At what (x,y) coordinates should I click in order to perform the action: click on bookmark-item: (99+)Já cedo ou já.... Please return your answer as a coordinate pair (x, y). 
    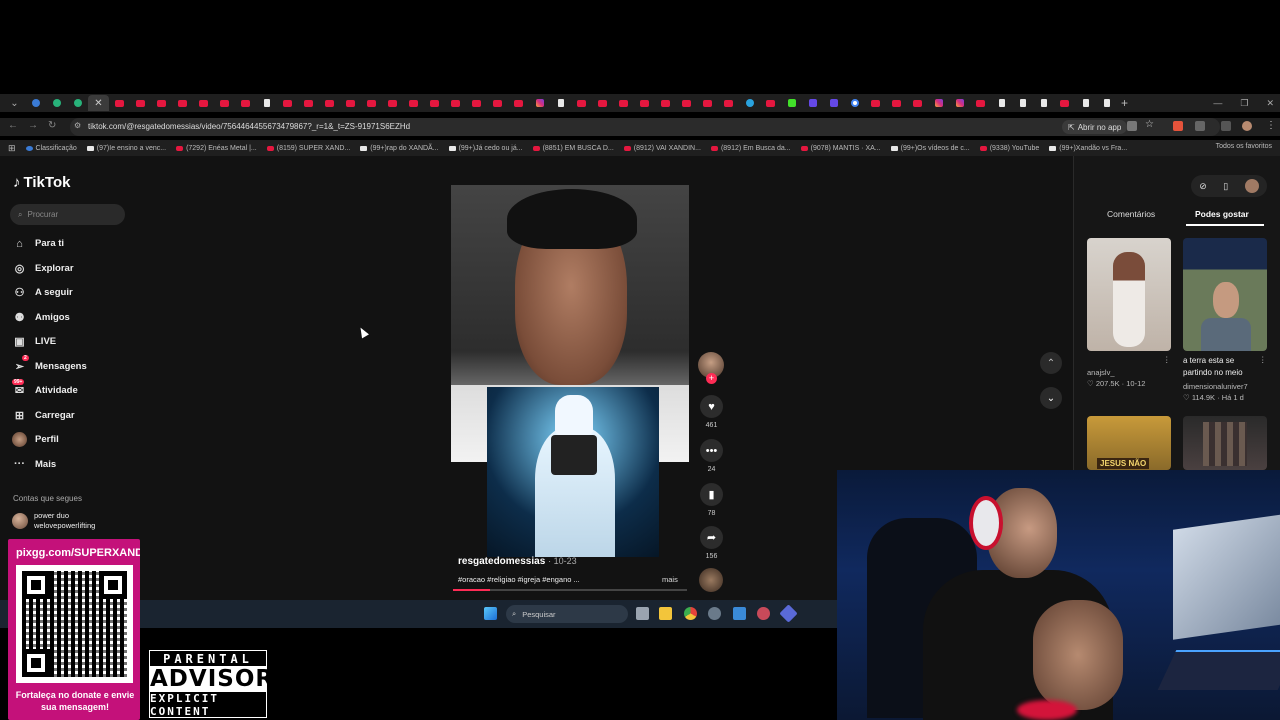
    Looking at the image, I should click on (485, 148).